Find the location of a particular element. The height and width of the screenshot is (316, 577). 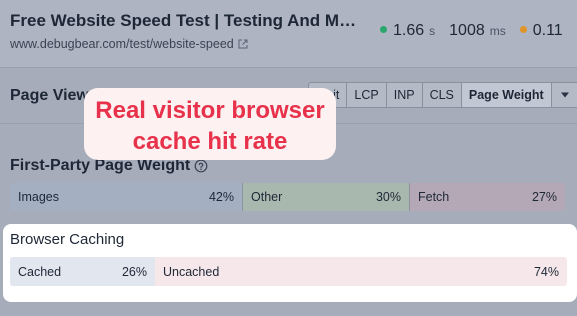

metric-value: 1008 is located at coordinates (467, 30).